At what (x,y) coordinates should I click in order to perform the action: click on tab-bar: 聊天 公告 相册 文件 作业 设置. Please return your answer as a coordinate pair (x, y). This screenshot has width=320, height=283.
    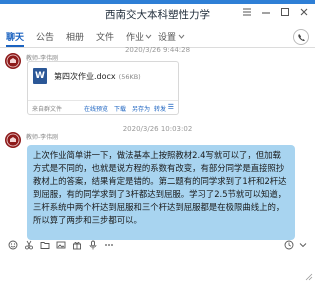
    Looking at the image, I should click on (157, 37).